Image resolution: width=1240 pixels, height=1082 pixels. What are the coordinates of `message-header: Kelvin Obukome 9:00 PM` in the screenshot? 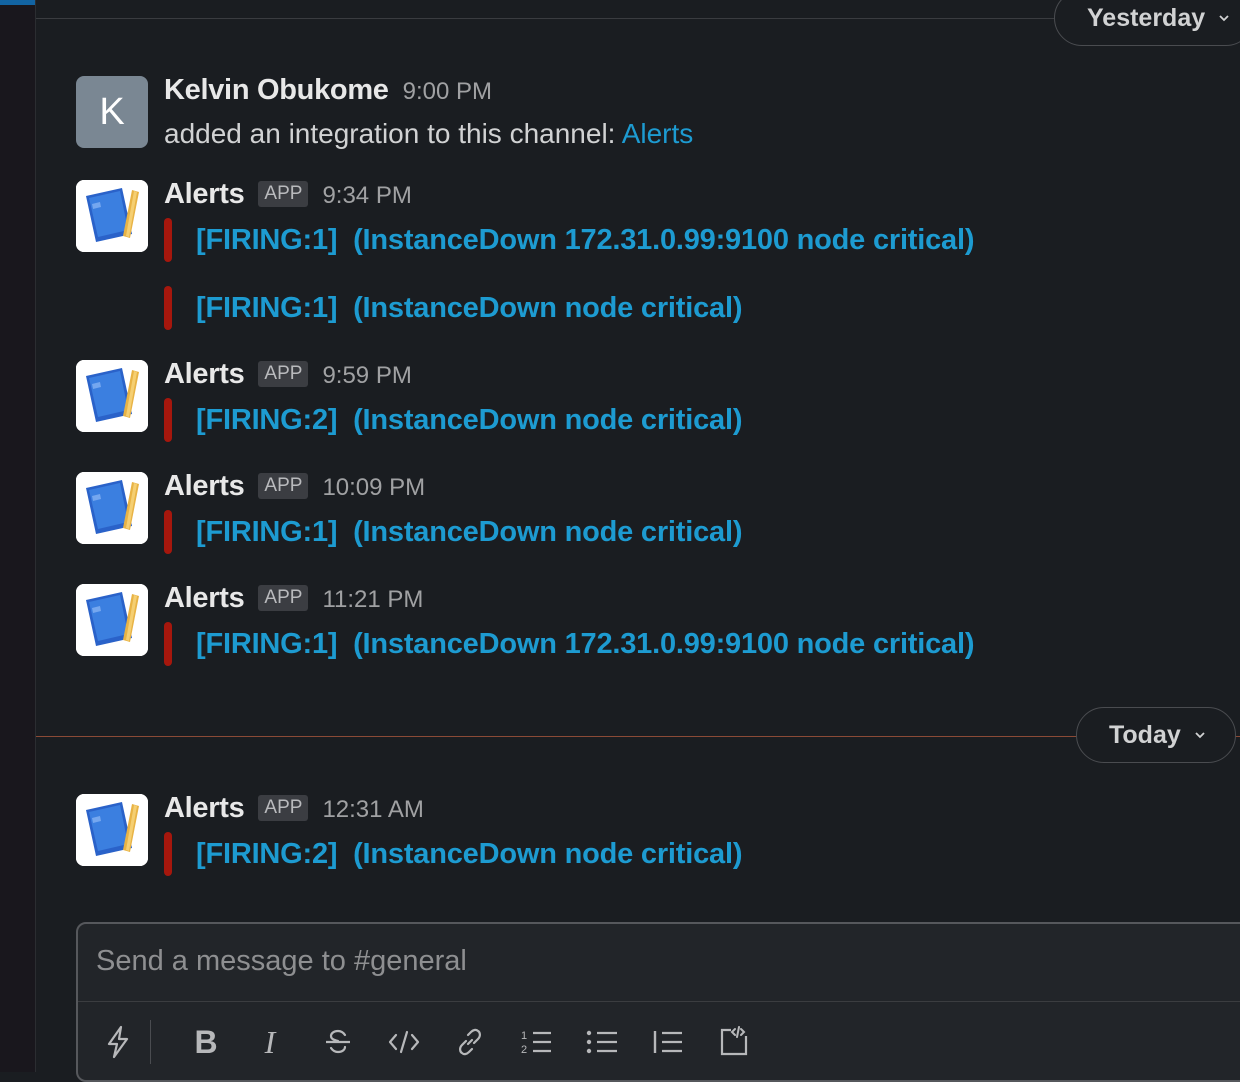 It's located at (328, 90).